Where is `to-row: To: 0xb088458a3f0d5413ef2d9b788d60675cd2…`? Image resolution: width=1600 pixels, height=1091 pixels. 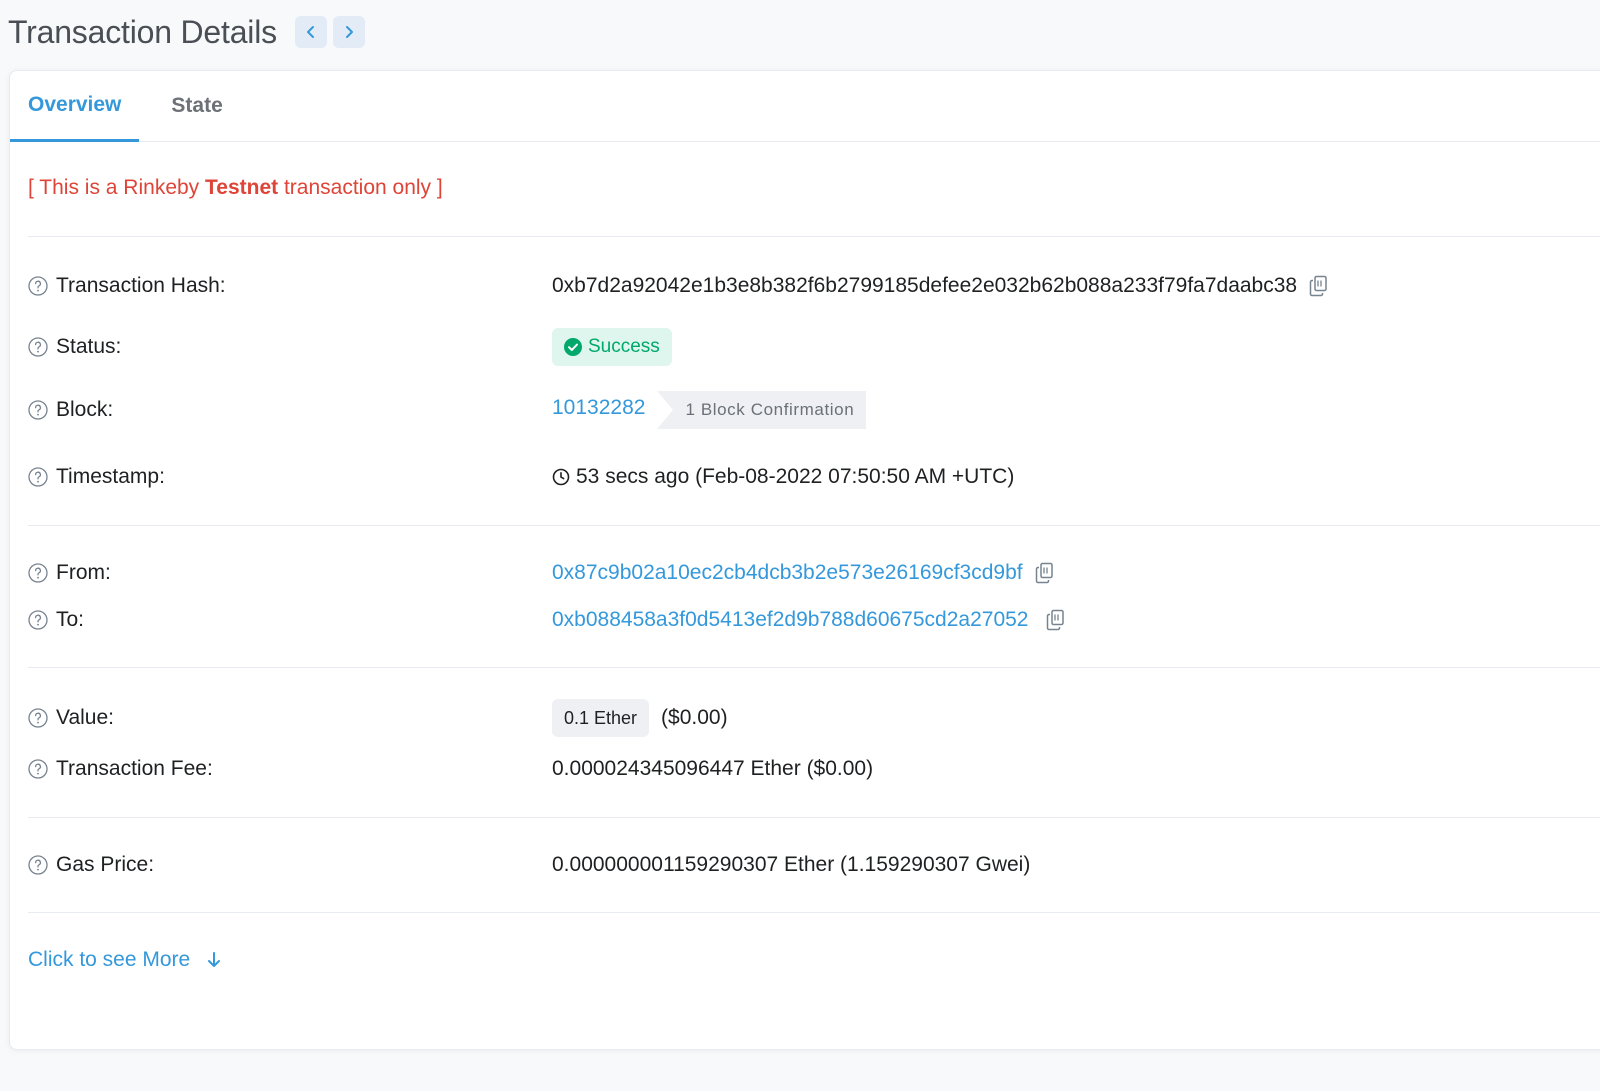
to-row: To: 0xb088458a3f0d5413ef2d9b788d60675cd2… is located at coordinates (814, 620).